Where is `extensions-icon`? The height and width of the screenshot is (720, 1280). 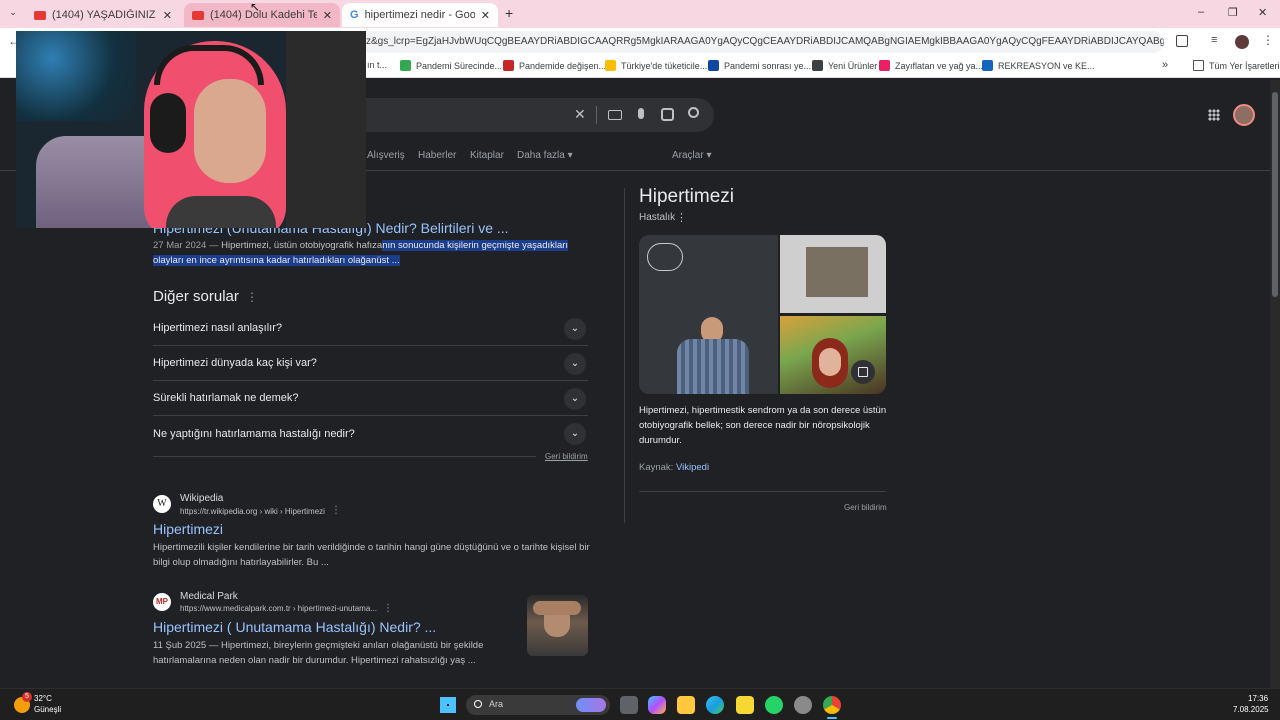 extensions-icon is located at coordinates (1182, 41).